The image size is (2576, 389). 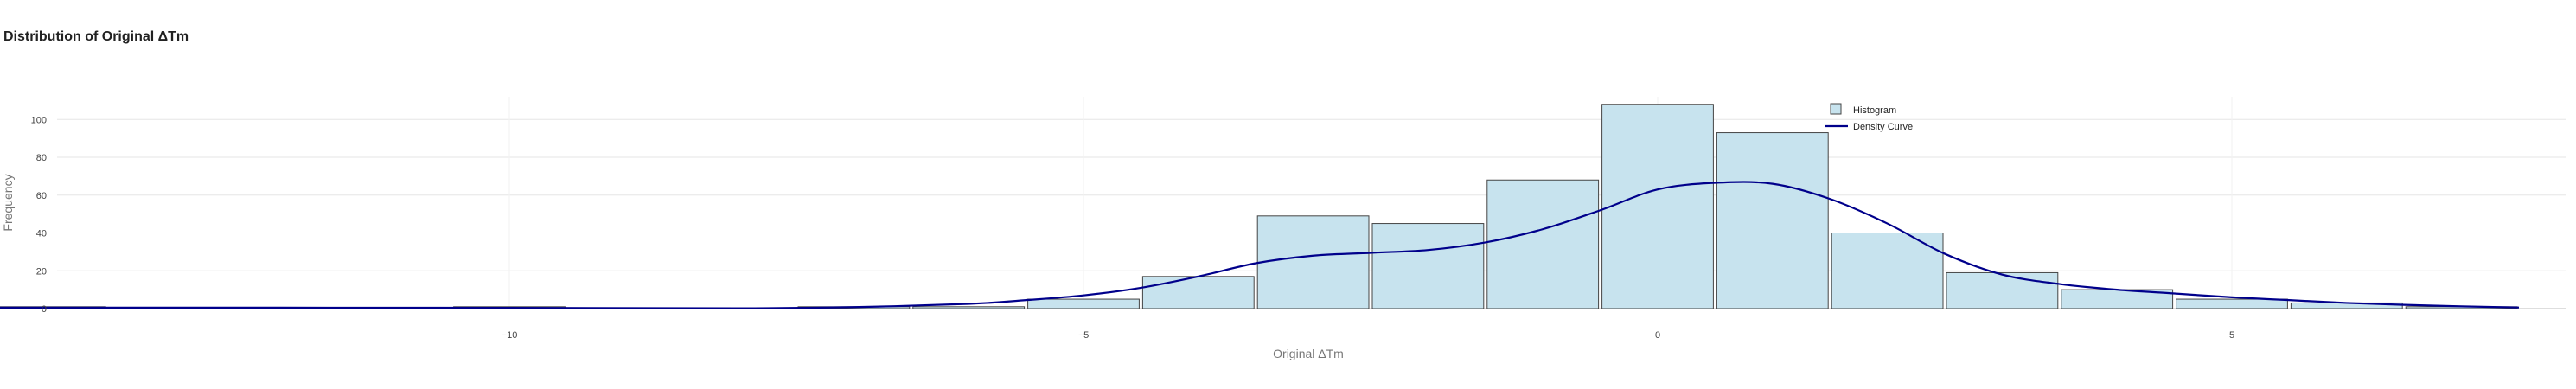 What do you see at coordinates (1836, 109) in the screenshot?
I see `legend-histogram-swatch` at bounding box center [1836, 109].